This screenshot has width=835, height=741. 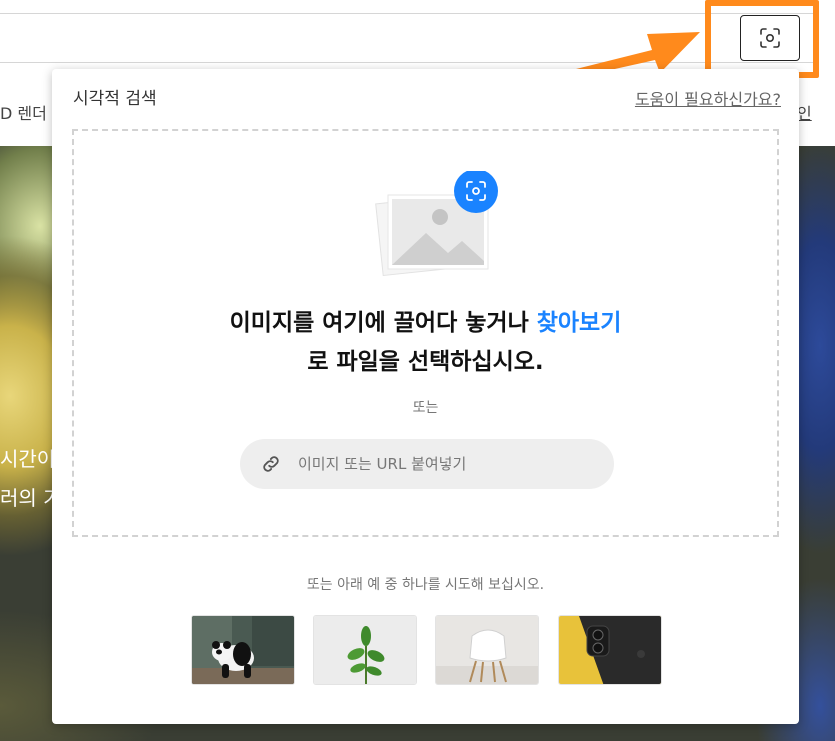 What do you see at coordinates (425, 585) in the screenshot?
I see `examples-label: 또는 아래 예 중 하나를 시도해 보십시오.` at bounding box center [425, 585].